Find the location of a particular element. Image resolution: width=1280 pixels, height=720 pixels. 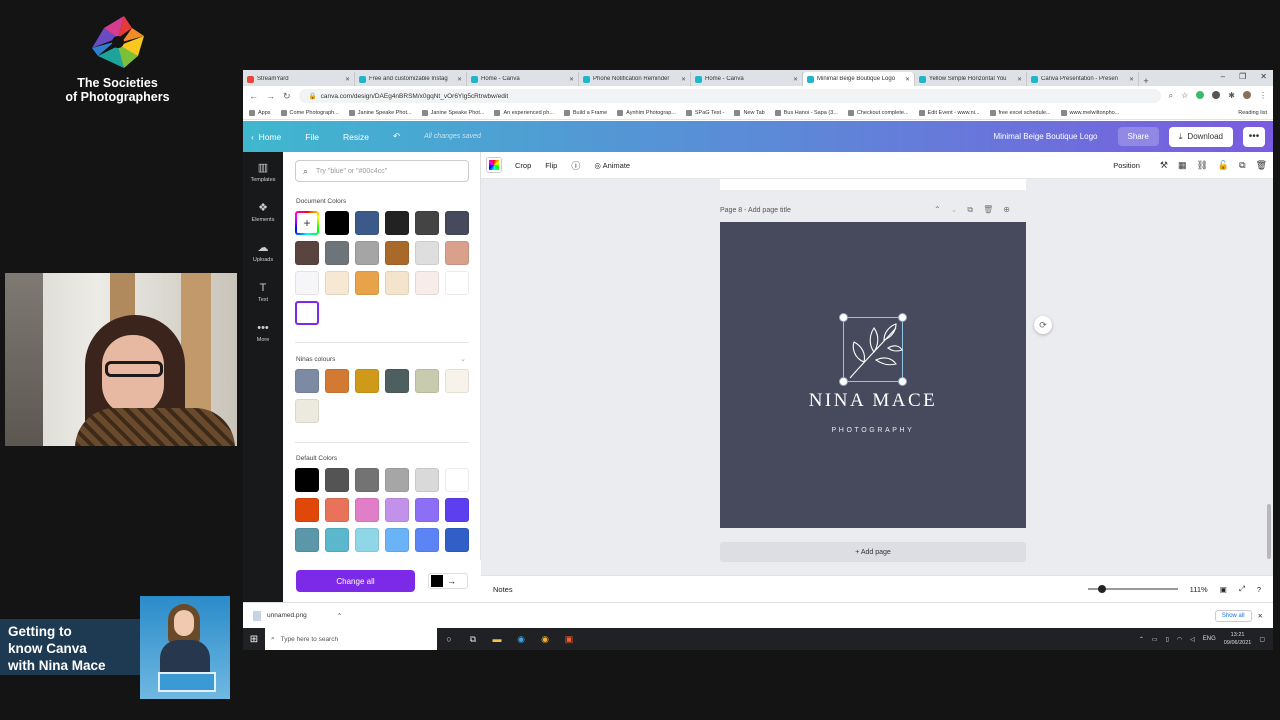

bookmark-item: Apps is located at coordinates (260, 112).